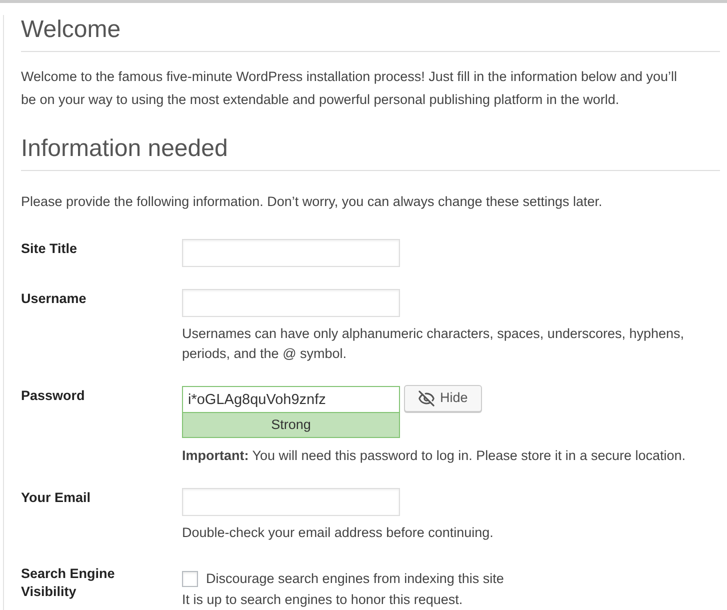 The image size is (727, 610). What do you see at coordinates (434, 344) in the screenshot?
I see `help-text: Usernames can have only alphanumeric characters, spaces, underscores, hyphens, periods, and the @ symbol.` at bounding box center [434, 344].